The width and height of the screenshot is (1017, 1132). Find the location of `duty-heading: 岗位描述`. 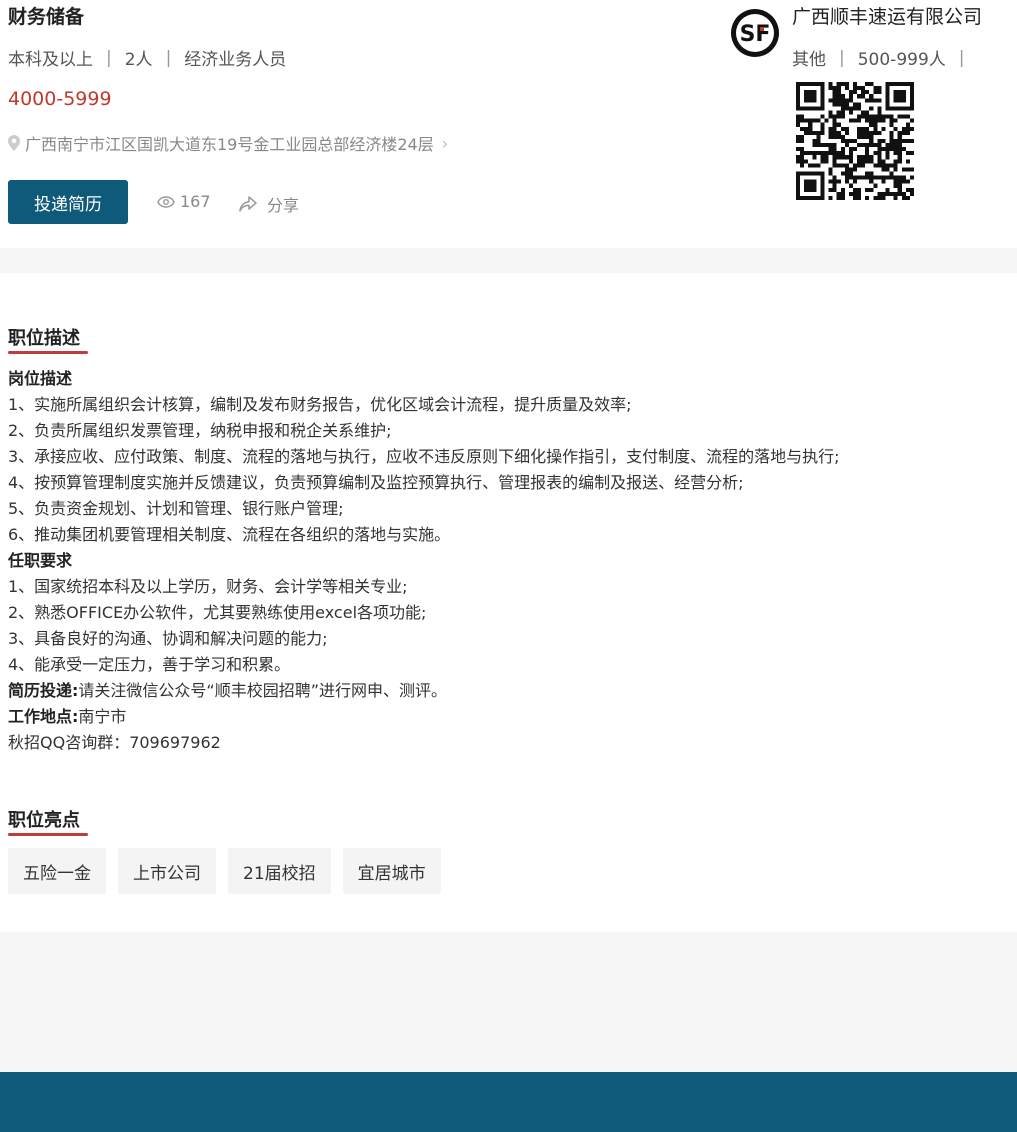

duty-heading: 岗位描述 is located at coordinates (40, 378).